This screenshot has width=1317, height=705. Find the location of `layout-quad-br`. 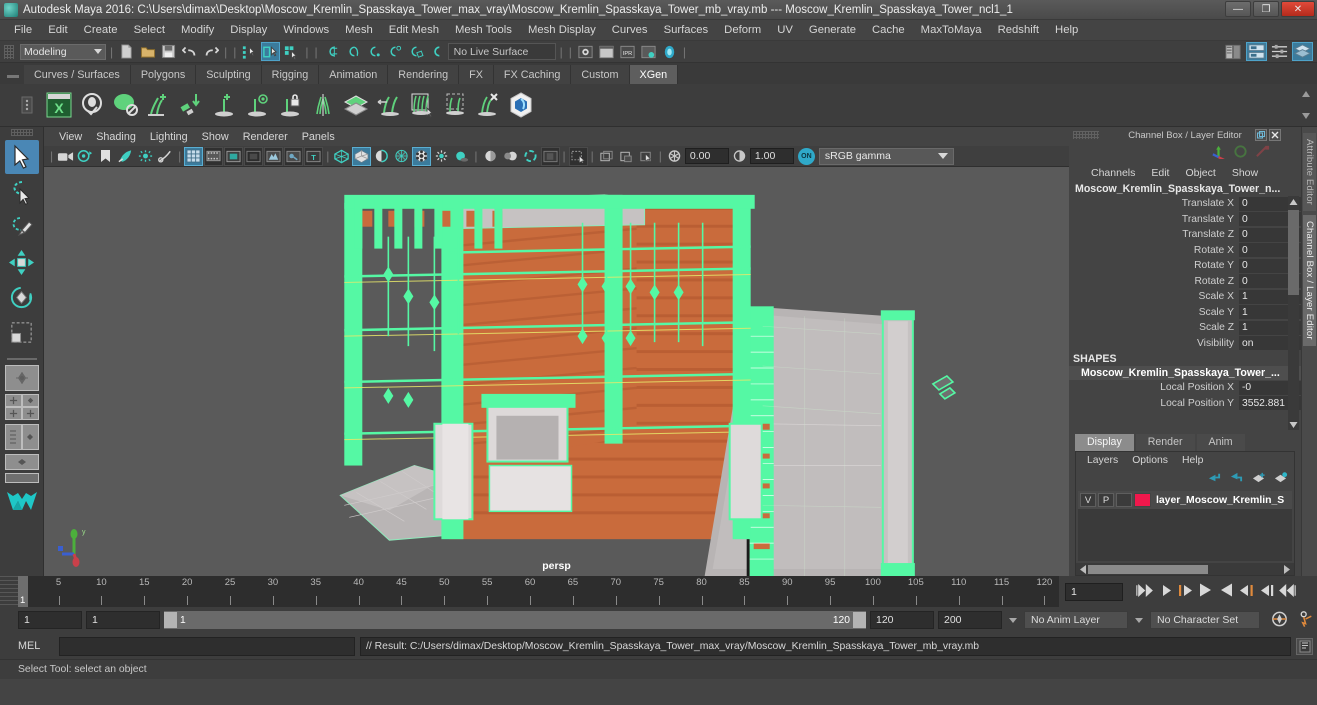

layout-quad-br is located at coordinates (30, 413).